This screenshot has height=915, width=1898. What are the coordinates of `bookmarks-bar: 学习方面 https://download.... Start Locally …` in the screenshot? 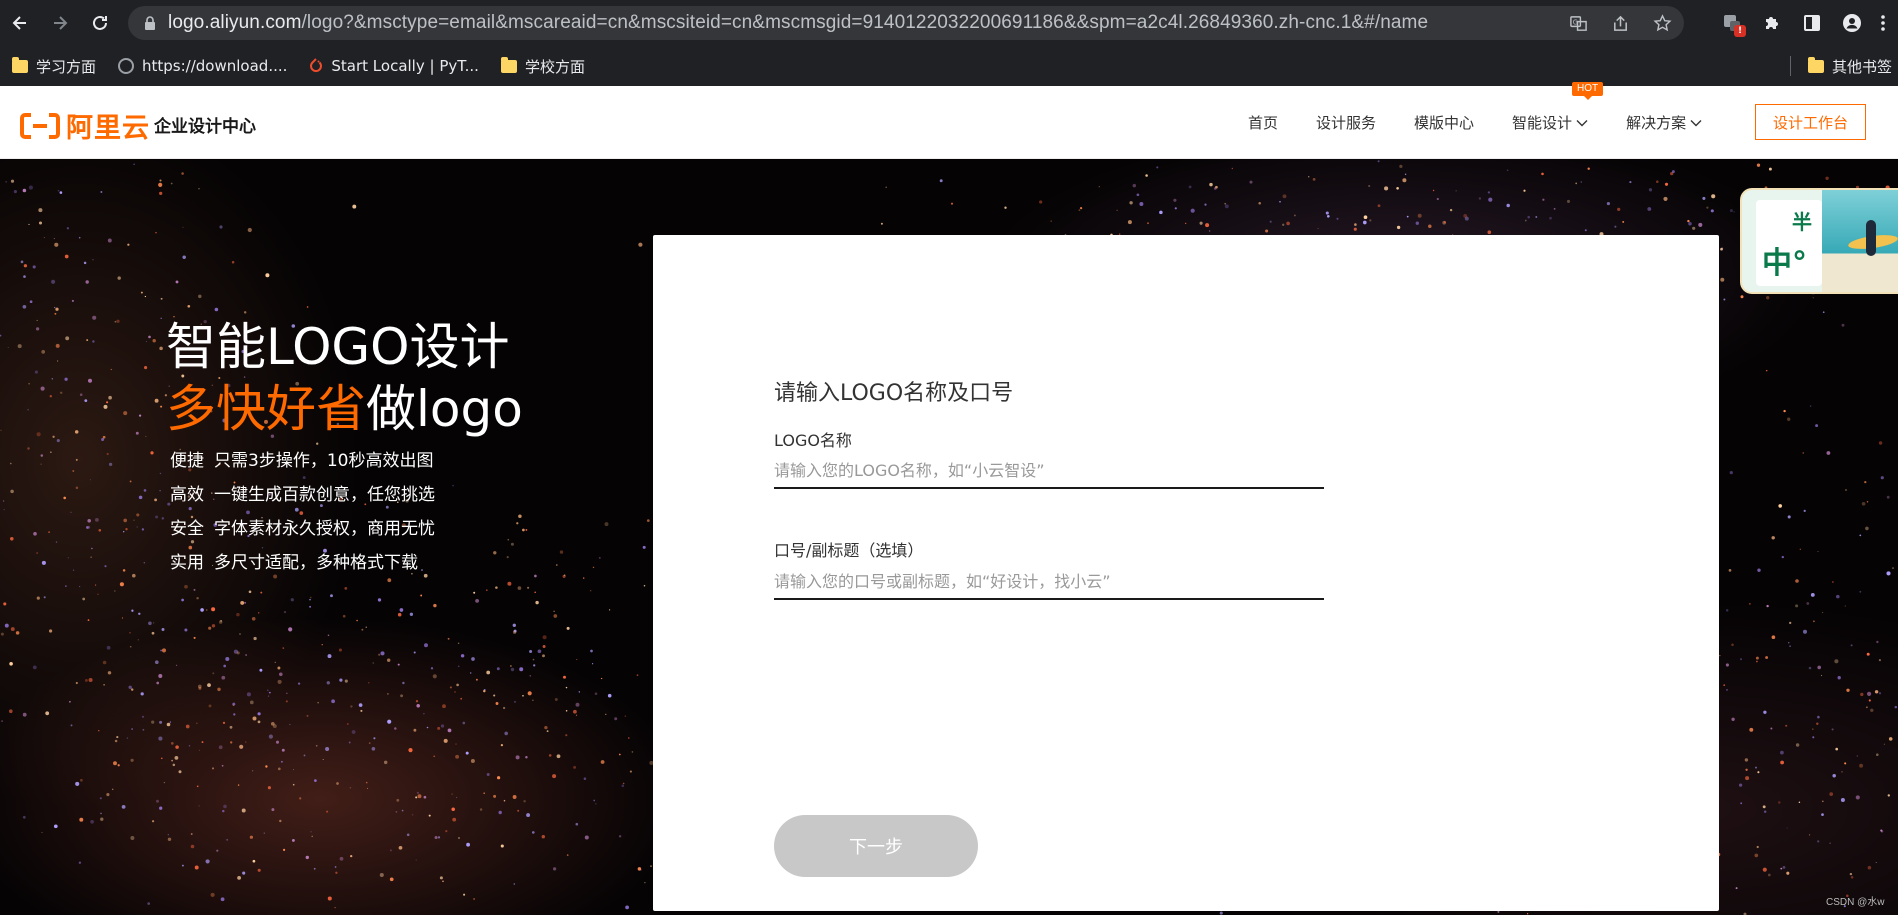 It's located at (949, 66).